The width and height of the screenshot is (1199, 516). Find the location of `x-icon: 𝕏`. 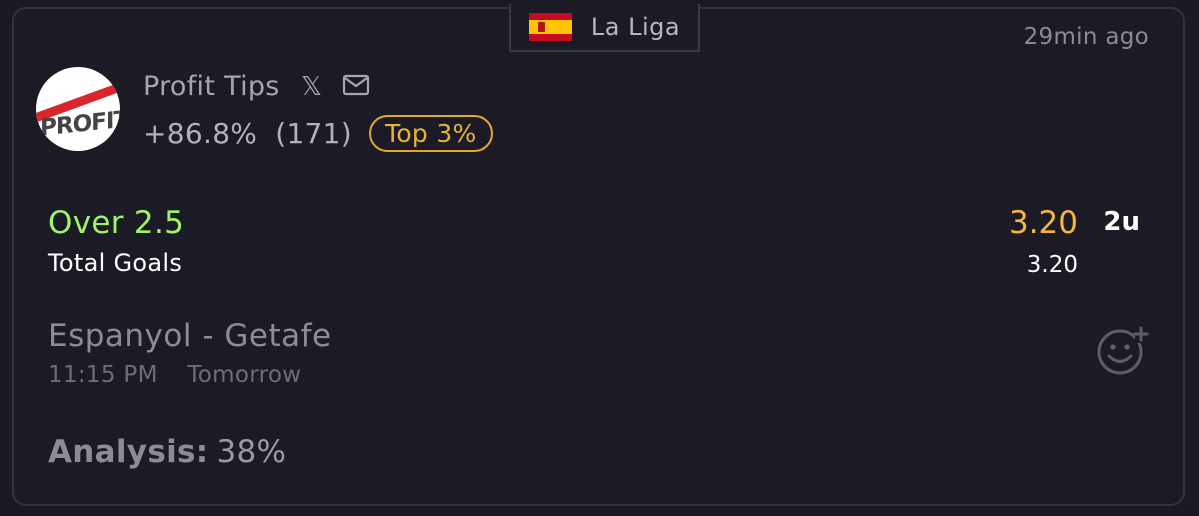

x-icon: 𝕏 is located at coordinates (311, 87).